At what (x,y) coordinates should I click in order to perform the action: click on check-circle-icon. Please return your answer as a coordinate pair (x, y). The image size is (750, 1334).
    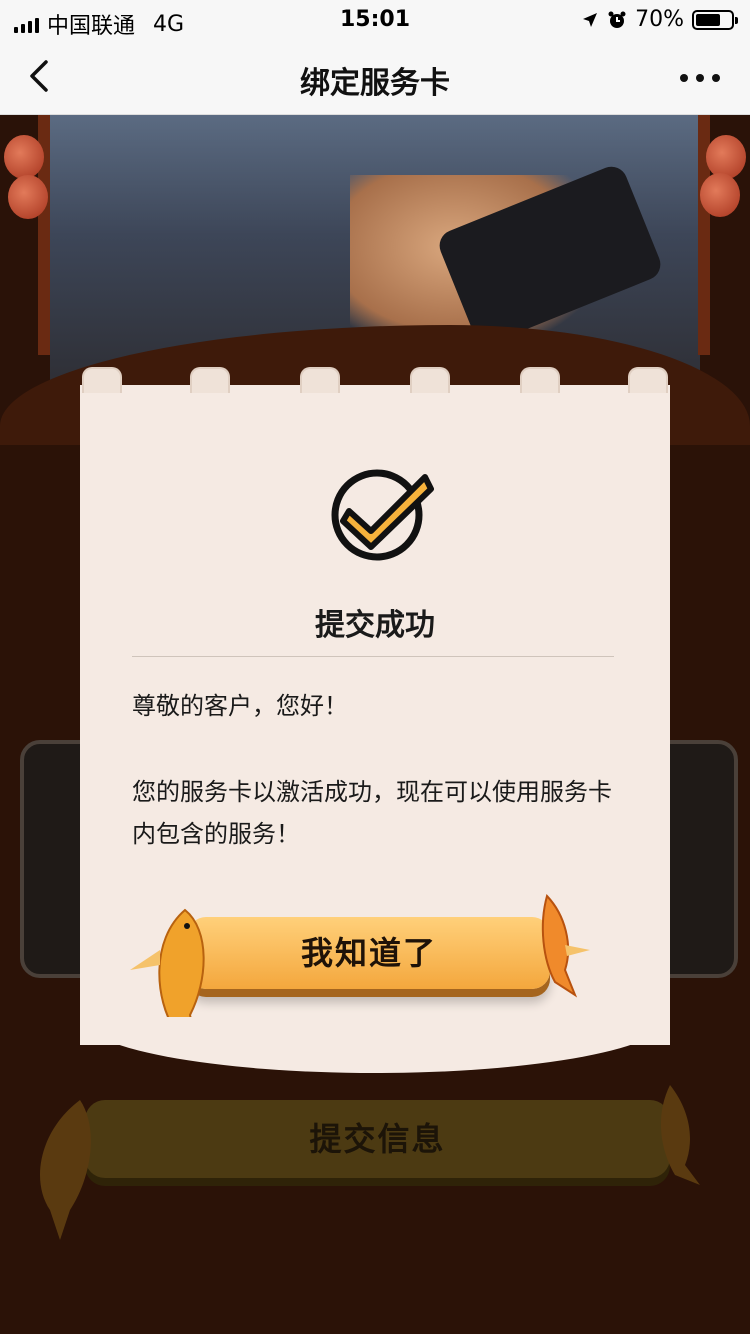
    Looking at the image, I should click on (382, 515).